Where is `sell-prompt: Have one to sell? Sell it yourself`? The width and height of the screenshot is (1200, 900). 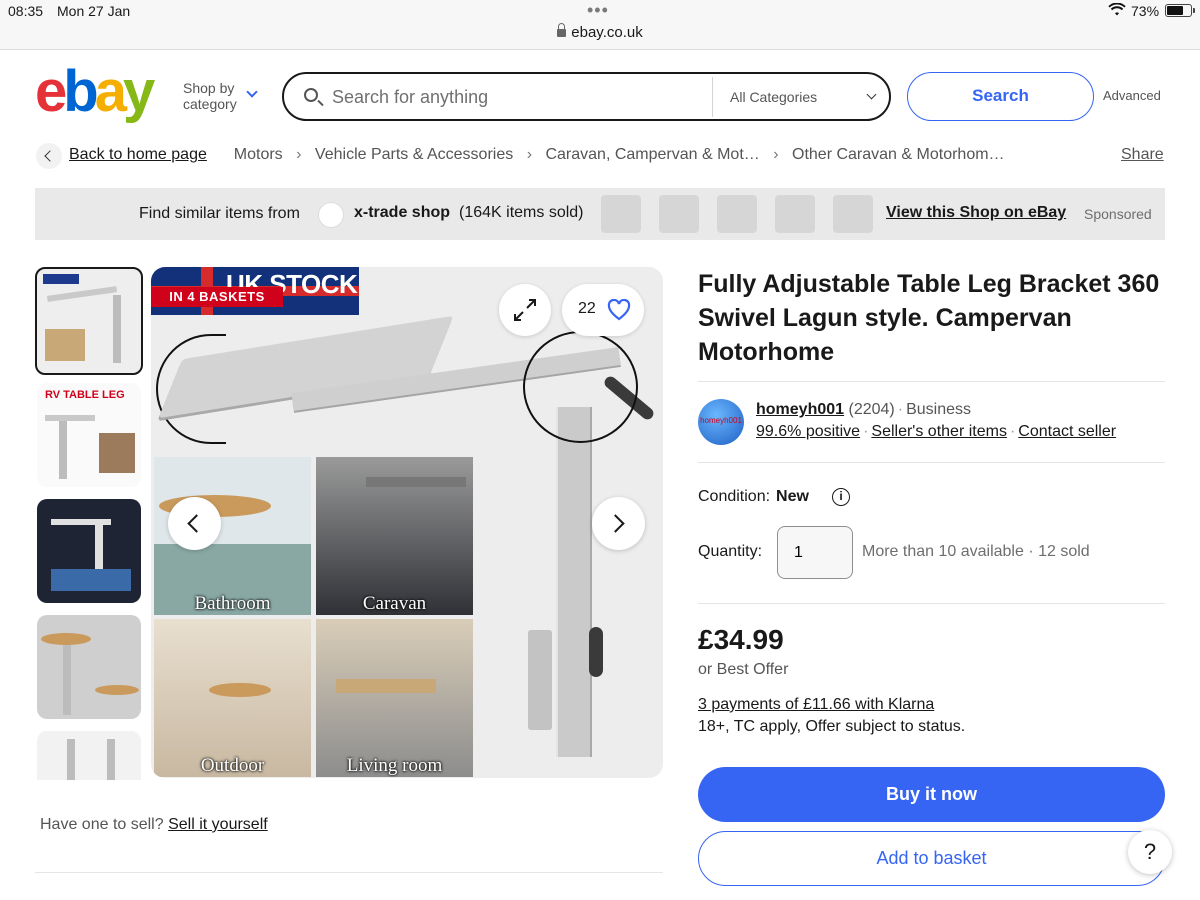 sell-prompt: Have one to sell? Sell it yourself is located at coordinates (154, 825).